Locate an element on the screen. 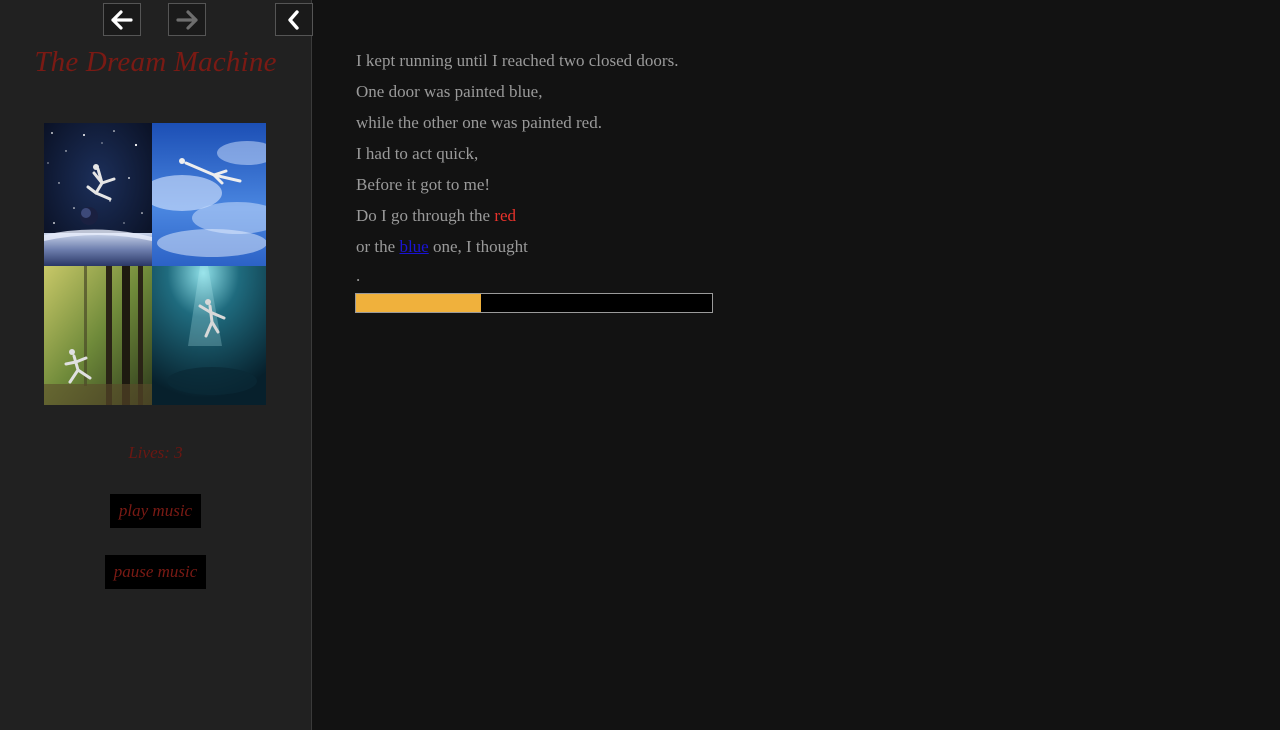 This screenshot has height=730, width=1280. forest-tile-image is located at coordinates (98, 335).